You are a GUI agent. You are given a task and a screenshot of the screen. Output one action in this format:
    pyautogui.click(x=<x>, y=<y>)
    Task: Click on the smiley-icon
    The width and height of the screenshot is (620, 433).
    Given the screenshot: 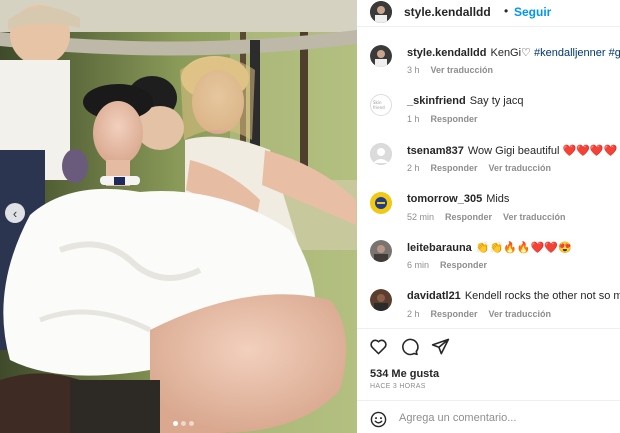 What is the action you would take?
    pyautogui.click(x=378, y=419)
    